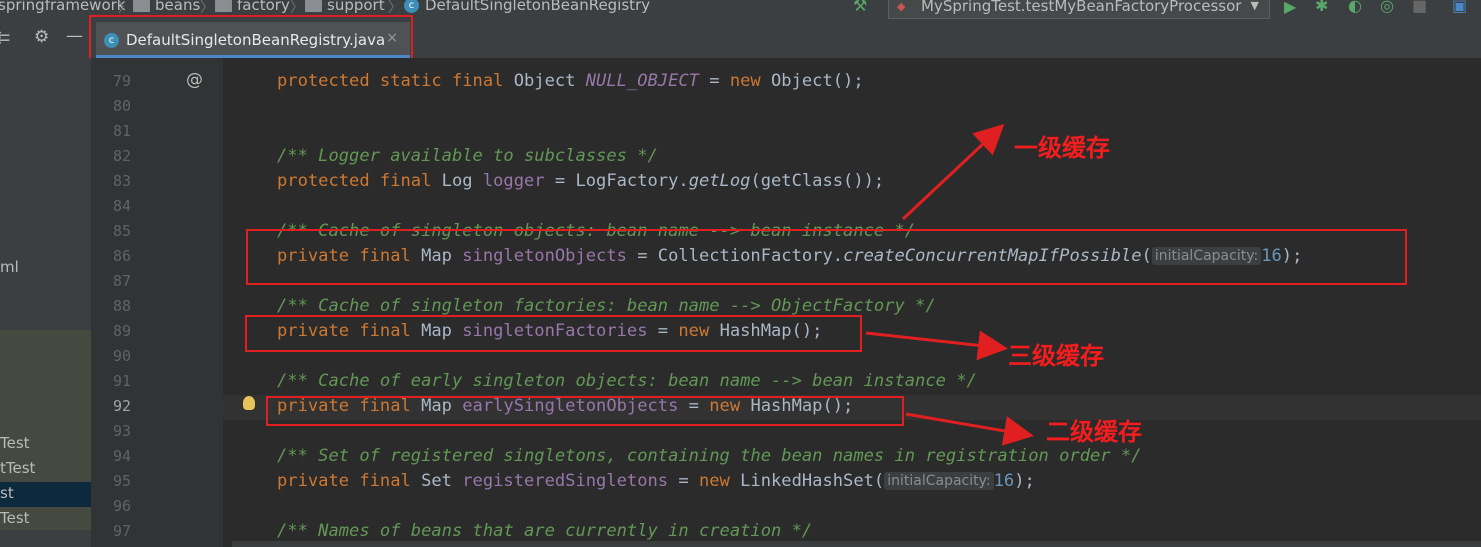  Describe the element at coordinates (949, 284) in the screenshot. I see `annotation-arrows` at that location.